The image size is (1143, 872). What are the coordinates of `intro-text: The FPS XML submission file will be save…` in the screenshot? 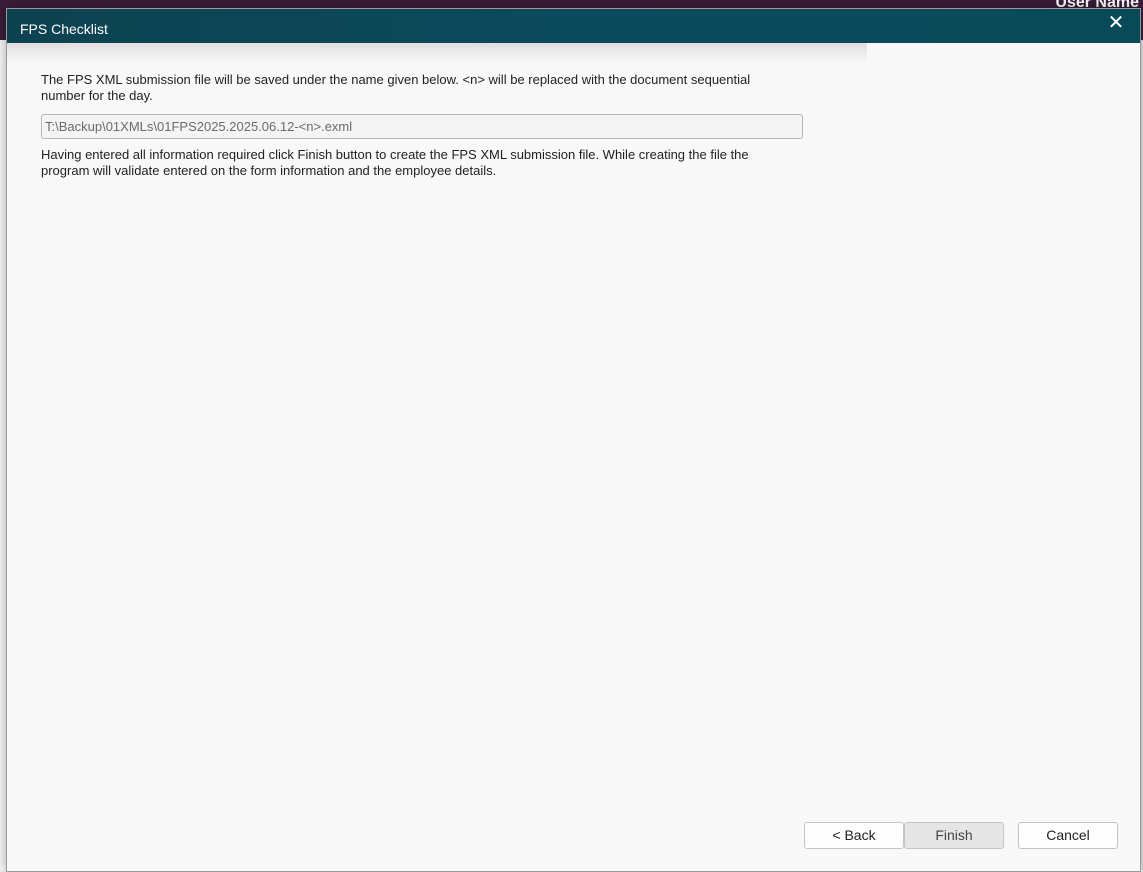 It's located at (396, 87).